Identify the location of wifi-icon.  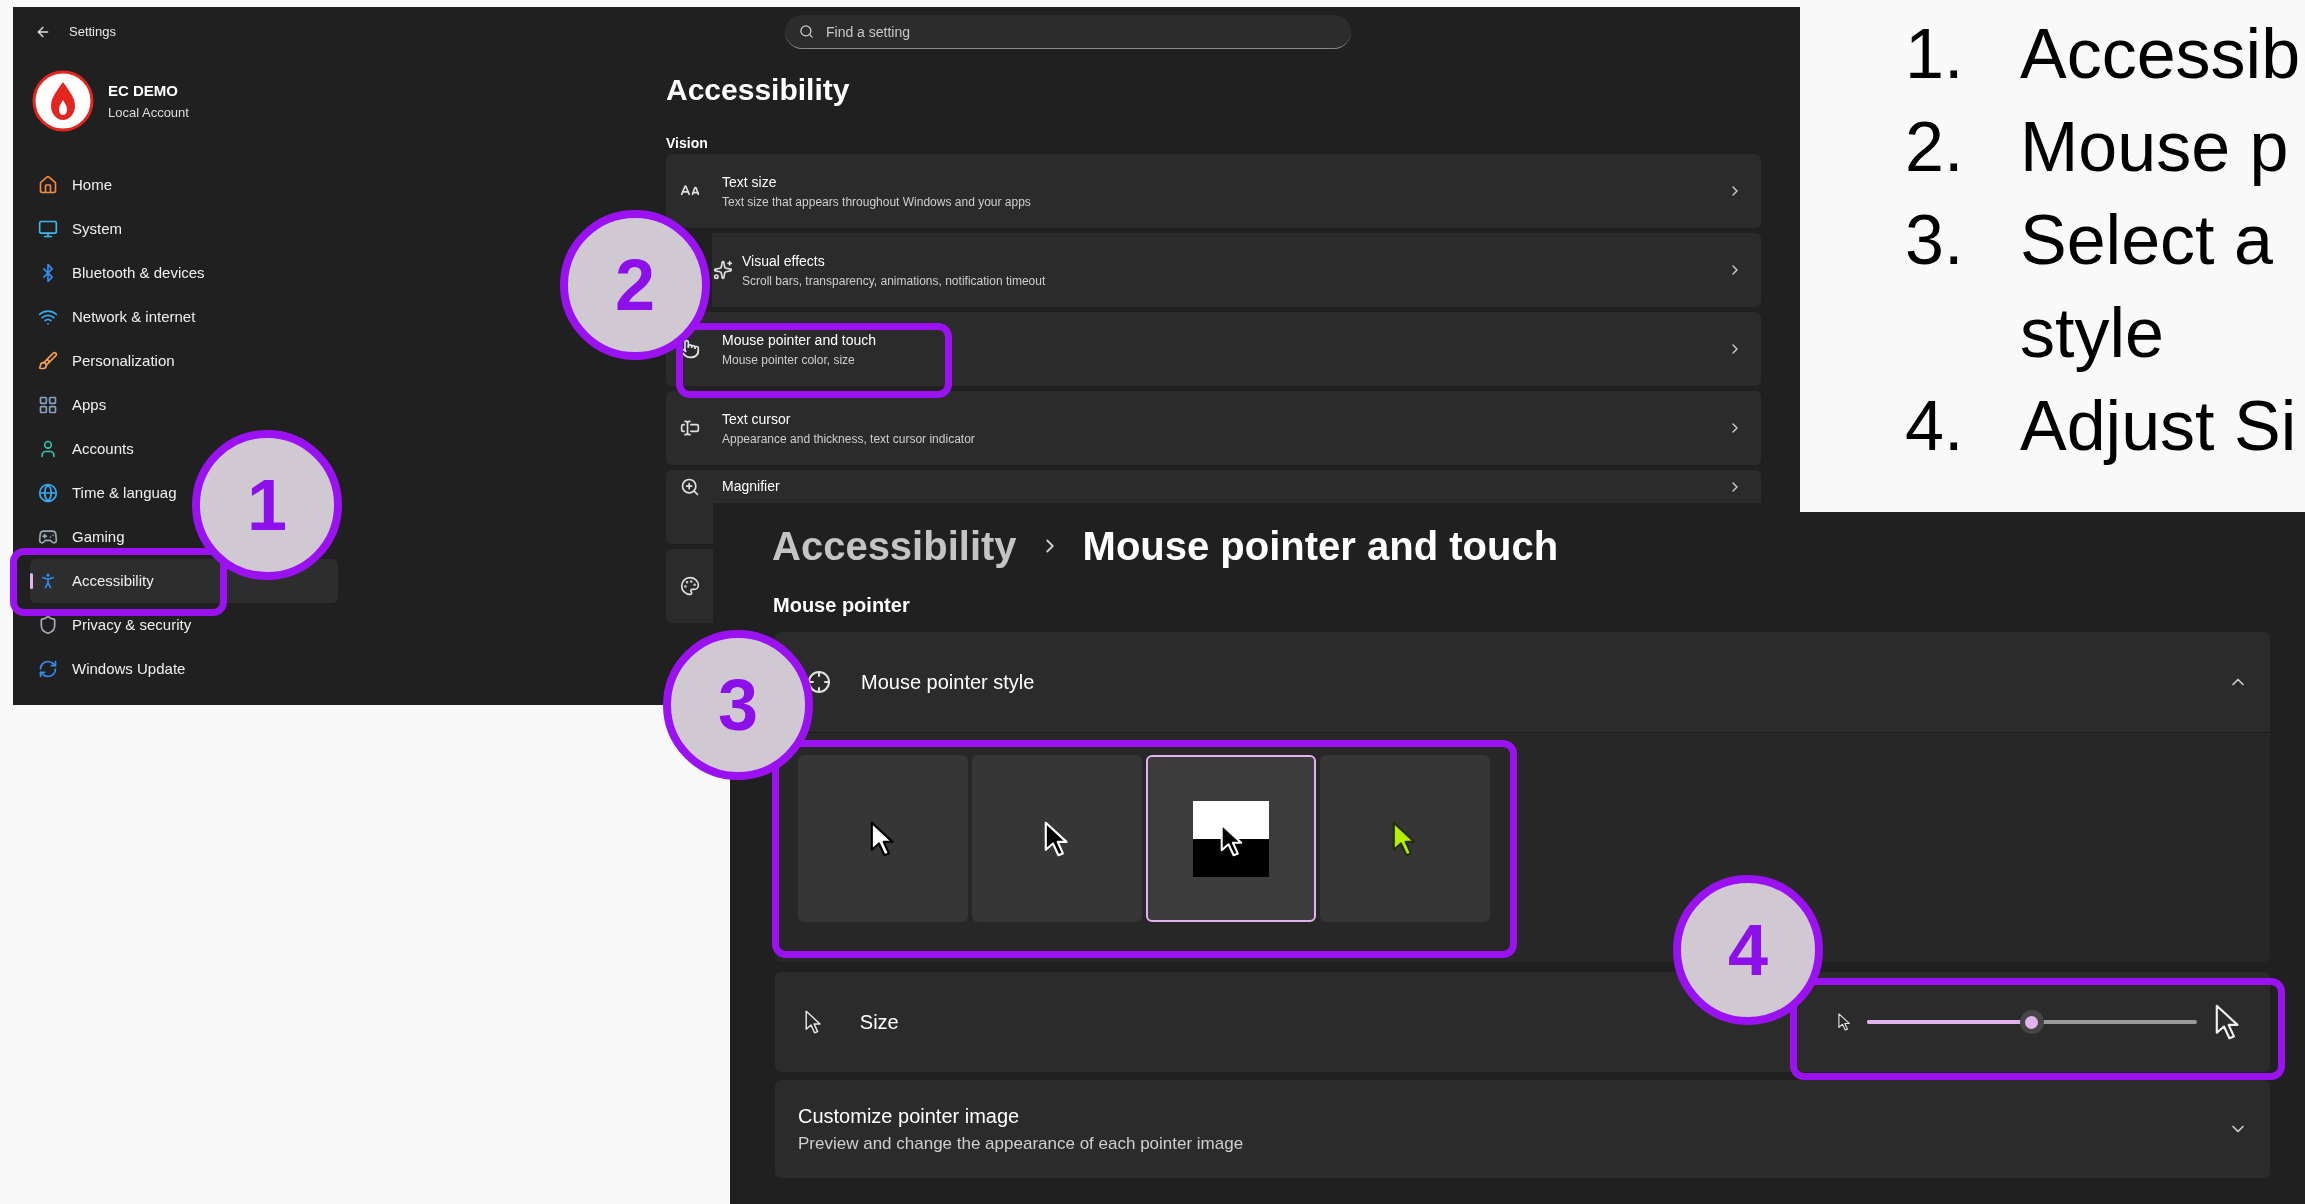
(48, 317).